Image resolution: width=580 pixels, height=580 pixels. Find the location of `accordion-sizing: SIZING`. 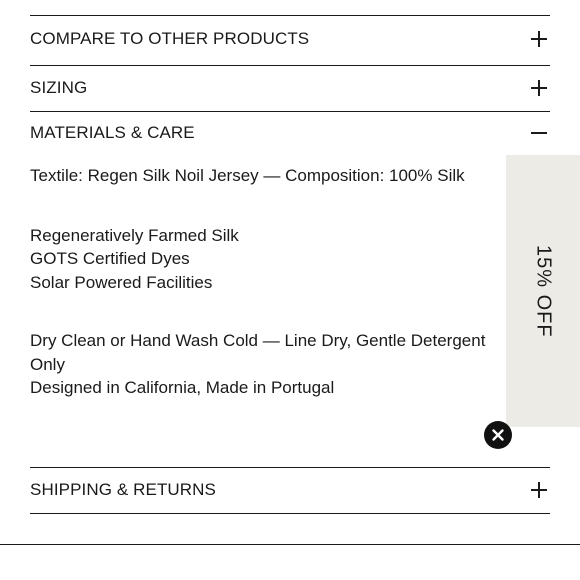

accordion-sizing: SIZING is located at coordinates (290, 88).